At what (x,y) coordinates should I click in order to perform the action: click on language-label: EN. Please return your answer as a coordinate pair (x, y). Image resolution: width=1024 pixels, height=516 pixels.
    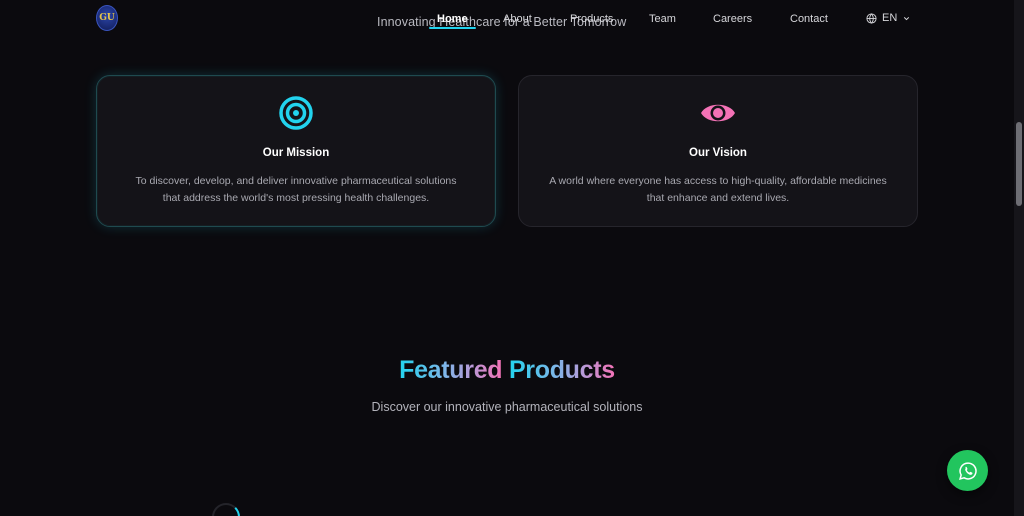
    Looking at the image, I should click on (890, 18).